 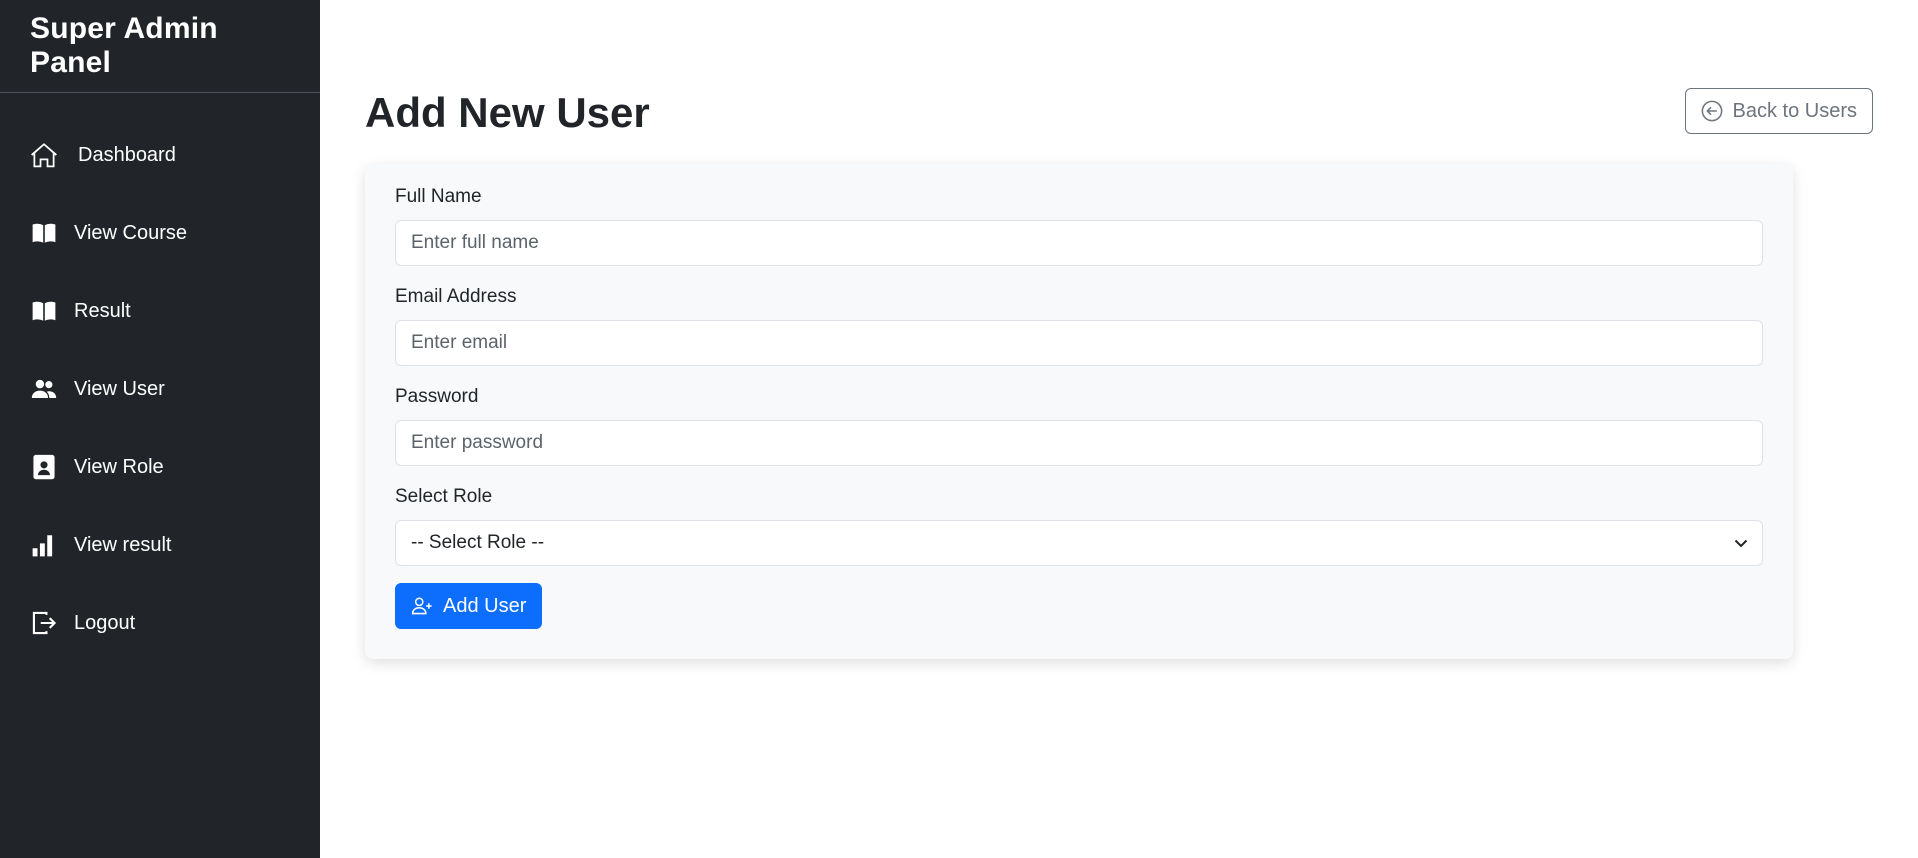 What do you see at coordinates (507, 112) in the screenshot?
I see `page-title: Add New User` at bounding box center [507, 112].